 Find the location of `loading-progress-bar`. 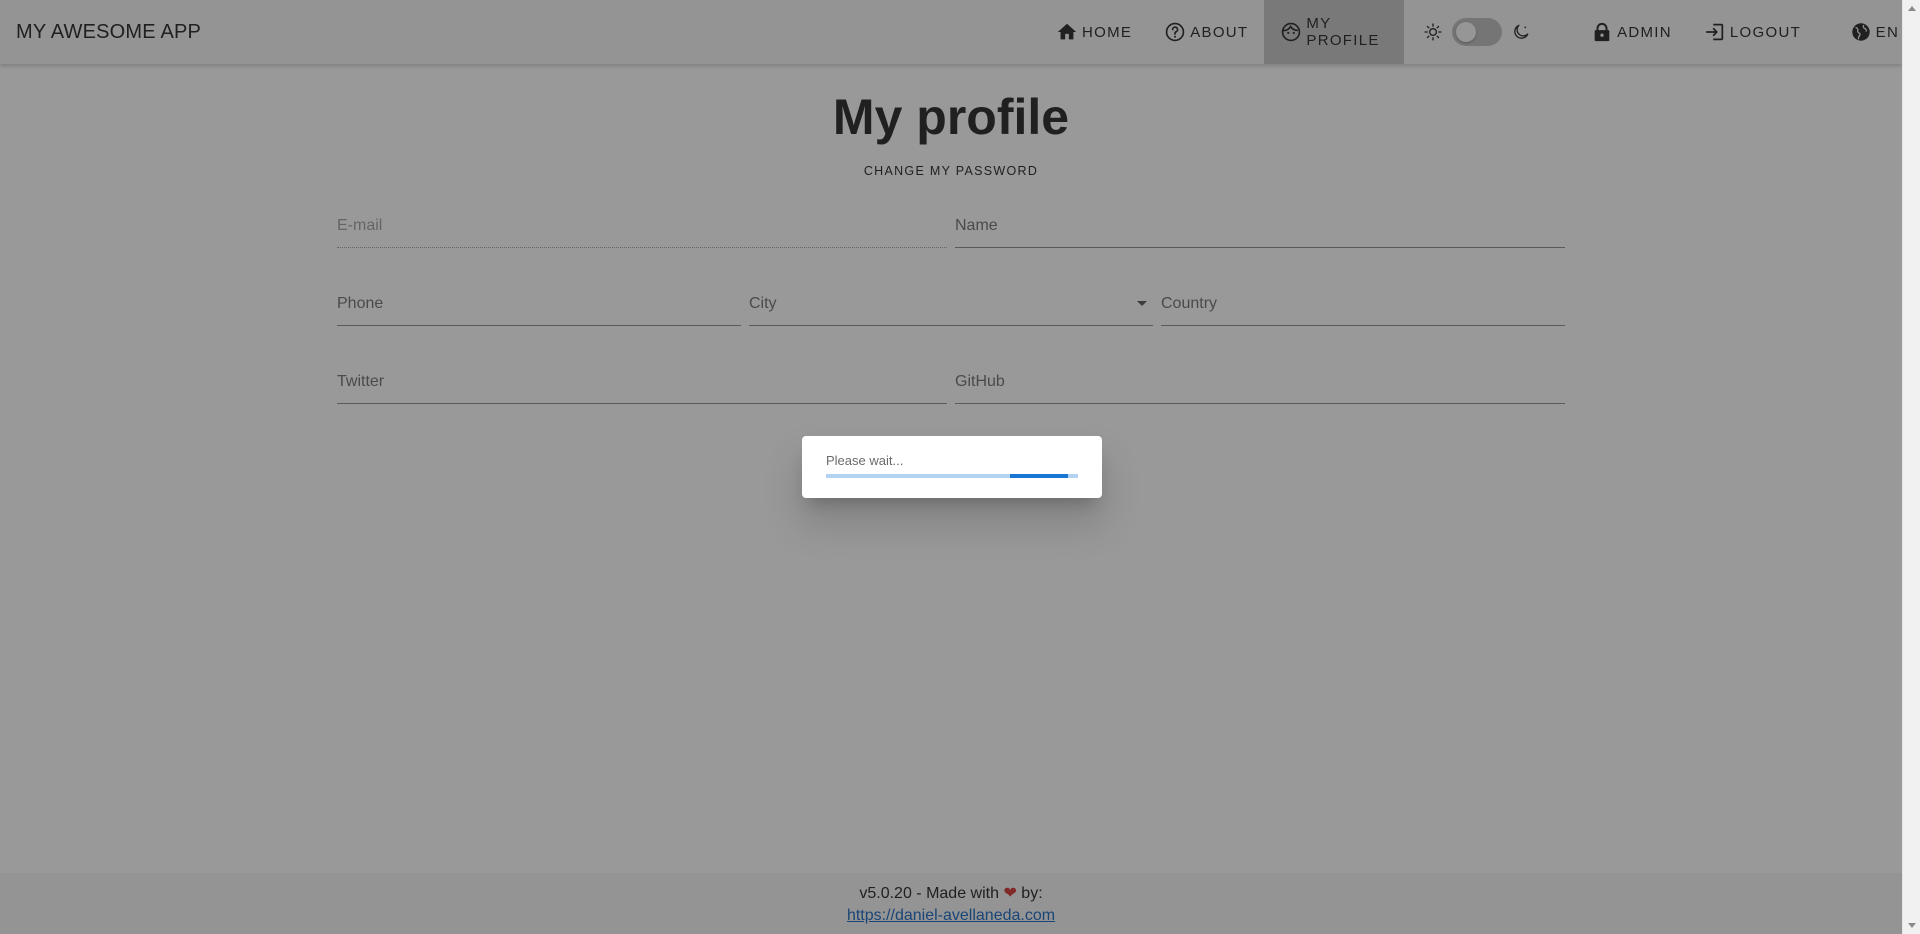

loading-progress-bar is located at coordinates (952, 476).